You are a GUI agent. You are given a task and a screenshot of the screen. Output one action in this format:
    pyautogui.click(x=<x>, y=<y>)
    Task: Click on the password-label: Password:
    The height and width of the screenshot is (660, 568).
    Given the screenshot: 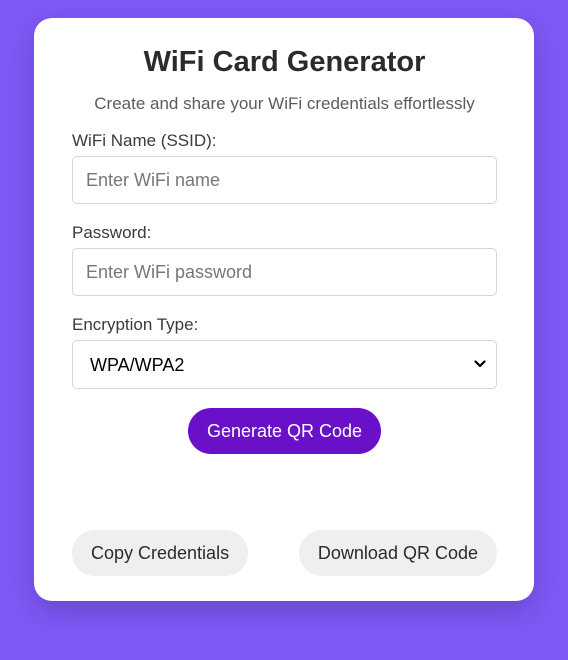 What is the action you would take?
    pyautogui.click(x=112, y=232)
    